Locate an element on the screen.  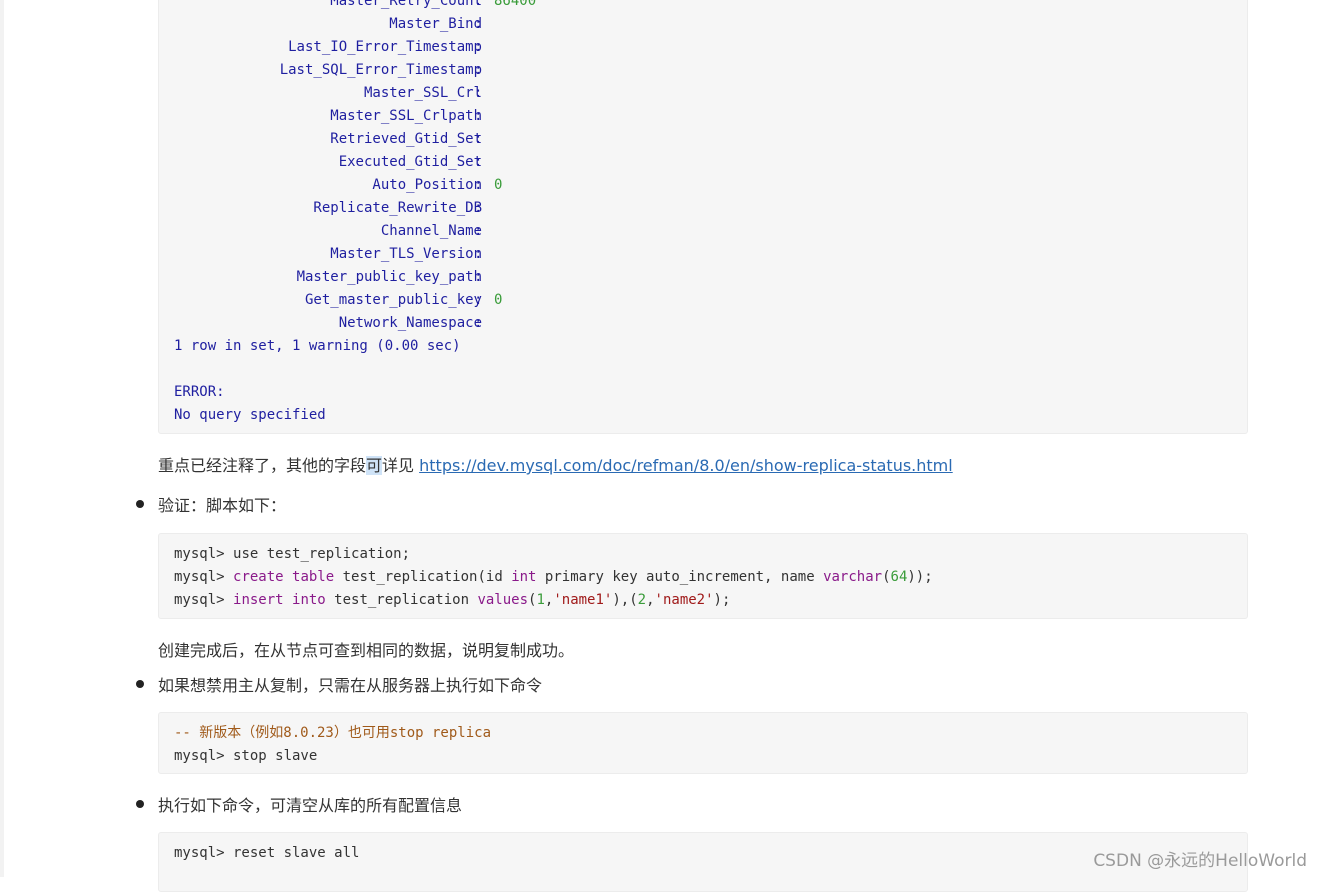
status-field-row: Last_IO_Error_Timestamp: is located at coordinates (710, 47).